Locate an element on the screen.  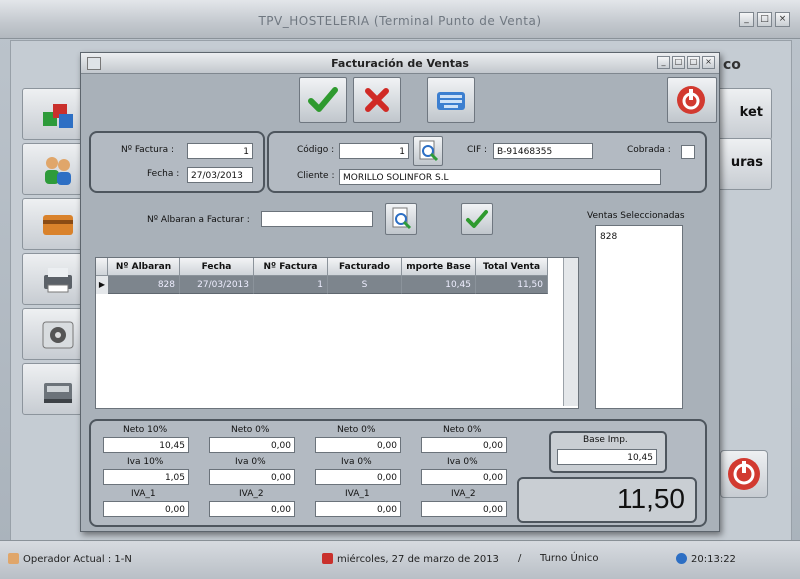
exit-button is located at coordinates (692, 100).